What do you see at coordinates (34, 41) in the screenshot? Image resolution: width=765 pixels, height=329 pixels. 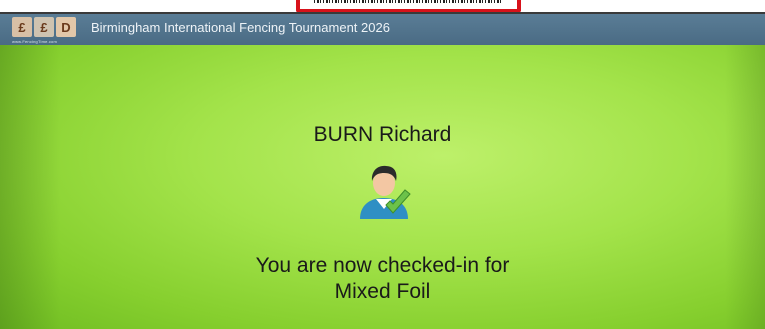 I see `logo-caption: www.FencingTime.com` at bounding box center [34, 41].